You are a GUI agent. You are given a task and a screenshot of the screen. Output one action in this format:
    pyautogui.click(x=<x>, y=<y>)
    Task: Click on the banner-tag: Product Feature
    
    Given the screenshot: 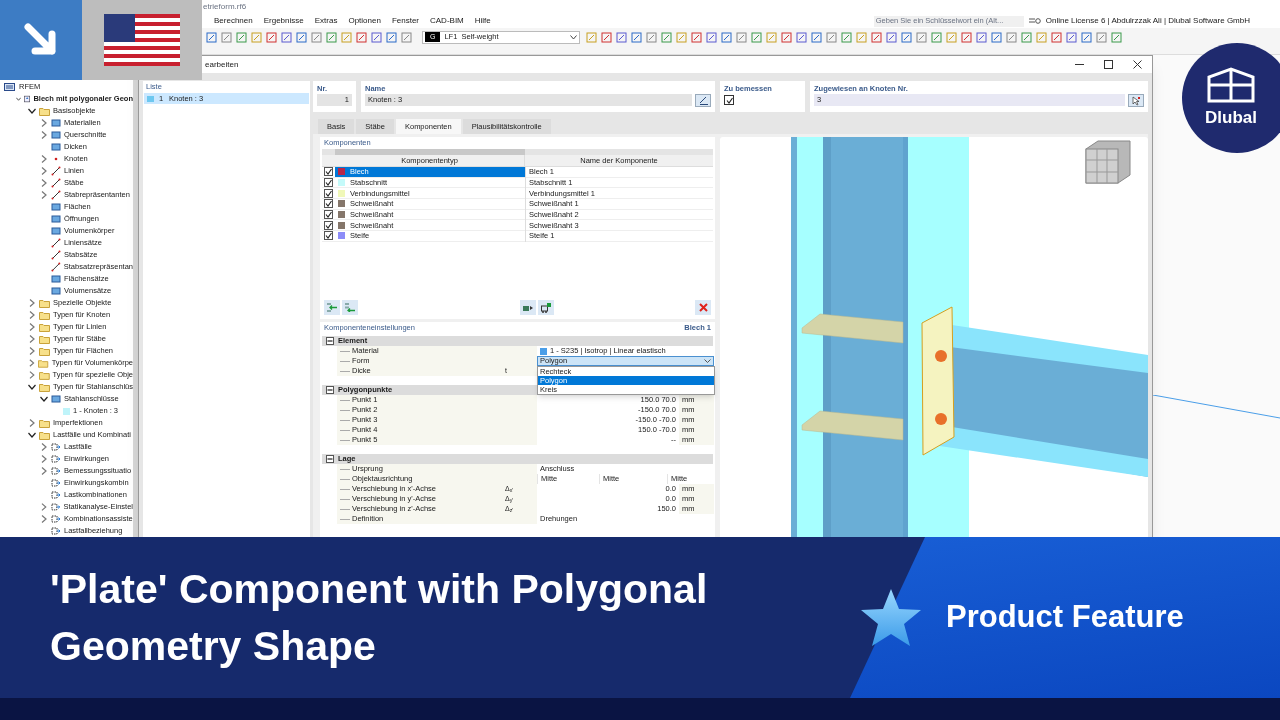 What is the action you would take?
    pyautogui.click(x=1065, y=617)
    